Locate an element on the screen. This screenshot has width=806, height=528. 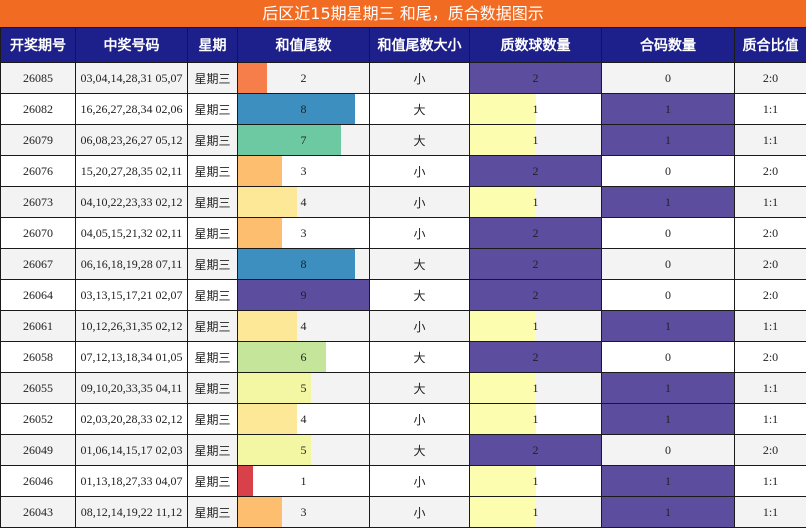
header-numbers: 中奖号码 is located at coordinates (131, 45).